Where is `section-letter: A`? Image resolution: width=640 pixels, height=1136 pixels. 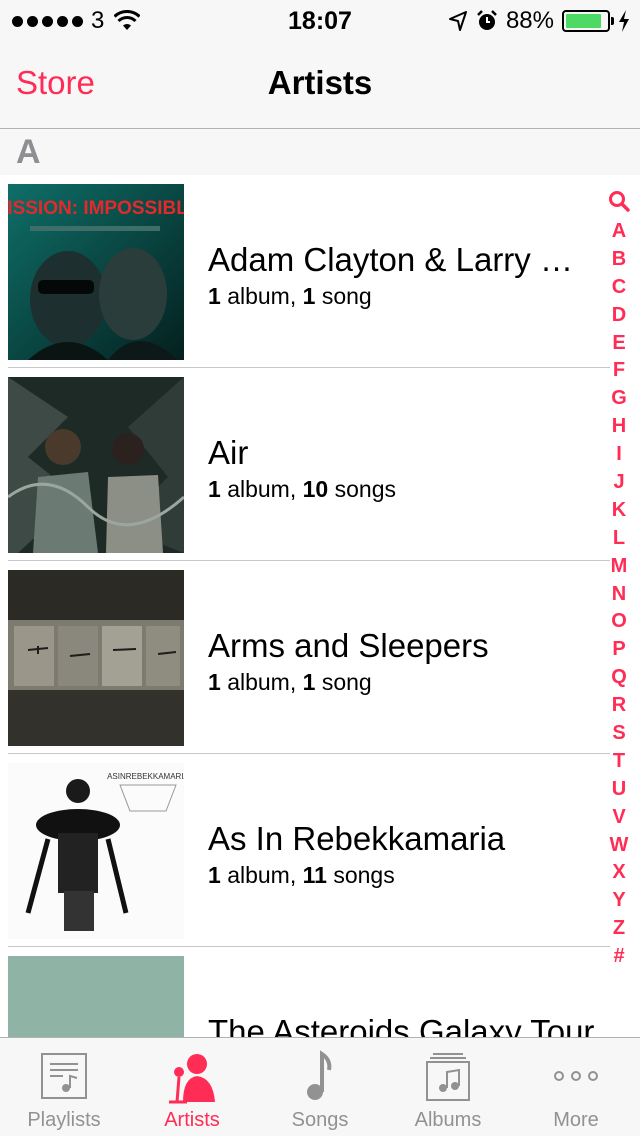
section-letter: A is located at coordinates (28, 152).